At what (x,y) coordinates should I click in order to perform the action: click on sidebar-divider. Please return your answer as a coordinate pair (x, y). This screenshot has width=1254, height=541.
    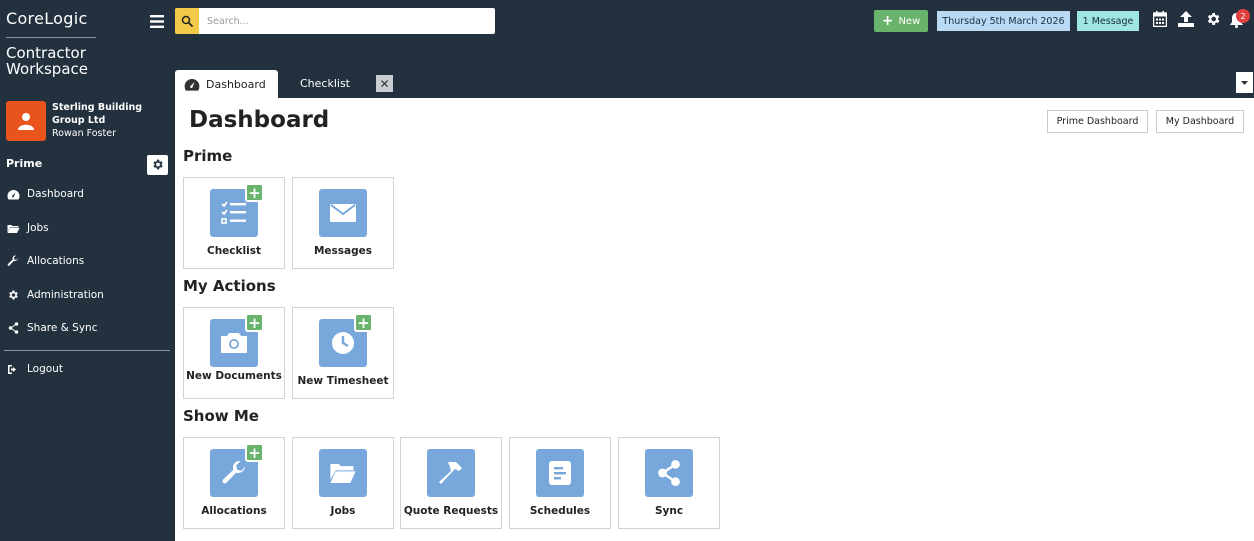
    Looking at the image, I should click on (87, 350).